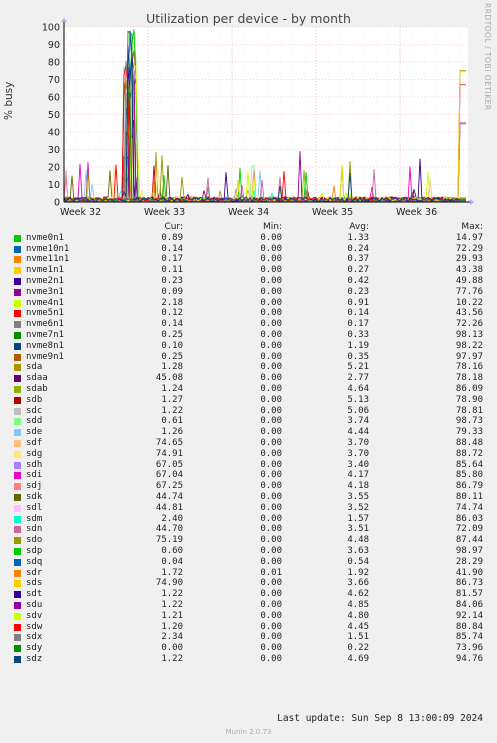 Image resolution: width=497 pixels, height=743 pixels. I want to click on x-tick-label: Week 36, so click(416, 212).